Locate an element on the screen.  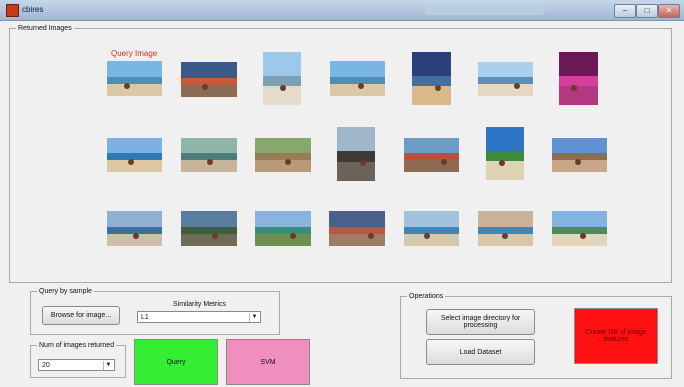
select-directory-button: Select image directory for processing is located at coordinates (480, 322).